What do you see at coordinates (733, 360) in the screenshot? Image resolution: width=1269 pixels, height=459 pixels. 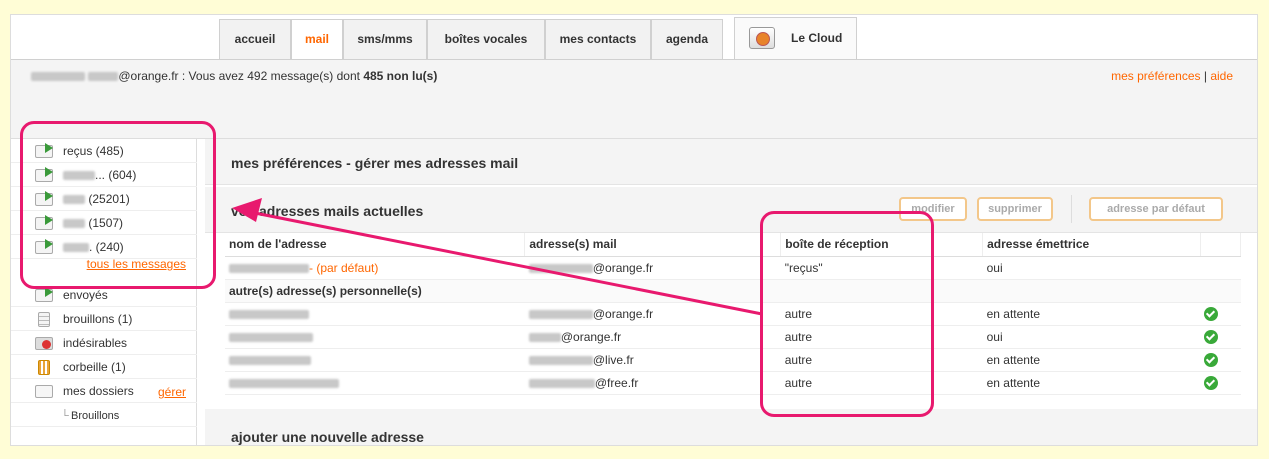 I see `table-row: @live.fr autre en attente` at bounding box center [733, 360].